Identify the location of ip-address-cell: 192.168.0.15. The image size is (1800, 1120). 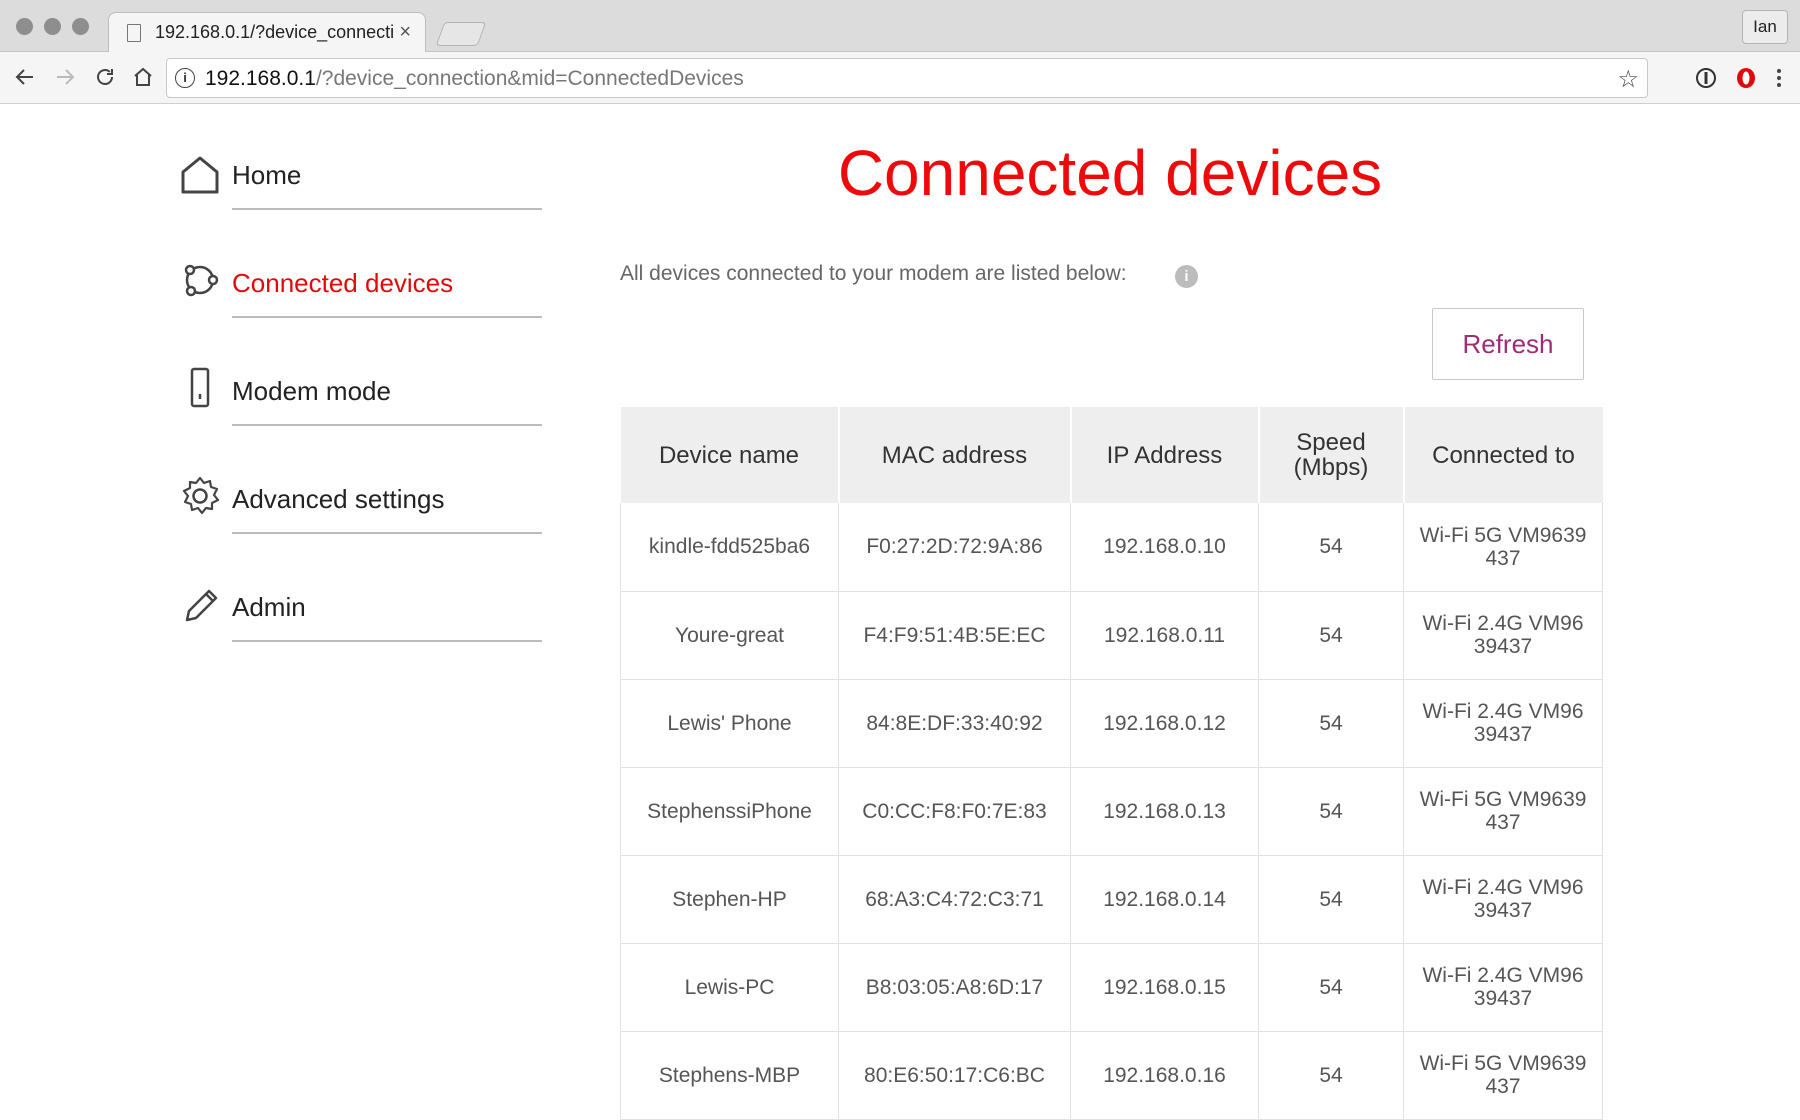
(1164, 987).